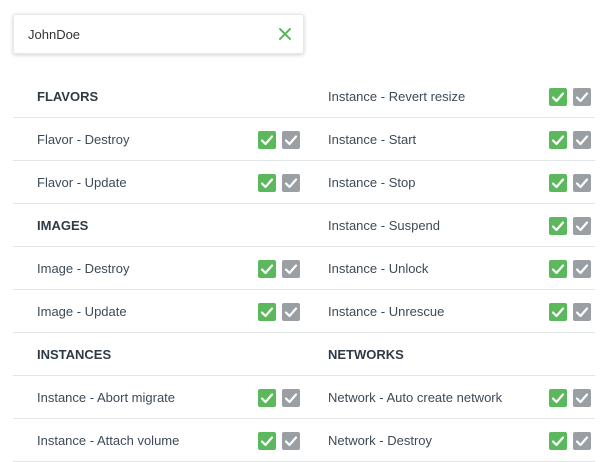  I want to click on permission-row: Instance - Attach volume, so click(158, 440).